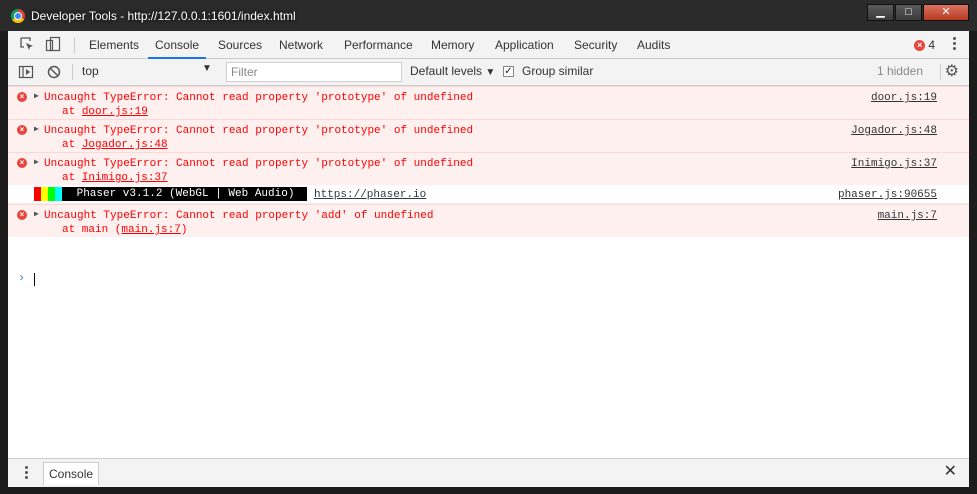 This screenshot has width=977, height=494. I want to click on stack-link: door.js:19, so click(115, 112).